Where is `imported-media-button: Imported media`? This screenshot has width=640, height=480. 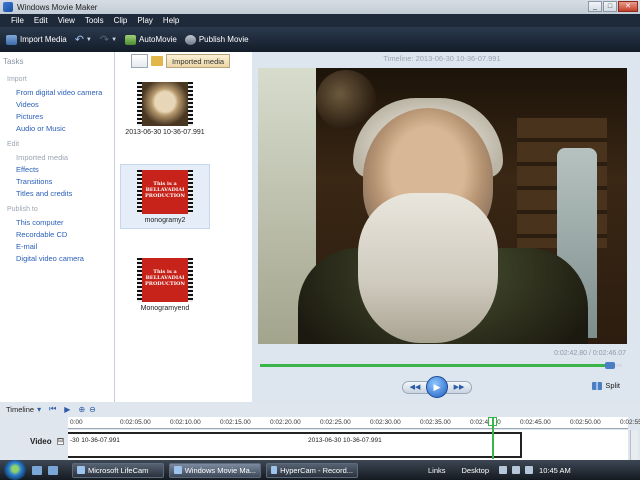 imported-media-button: Imported media is located at coordinates (198, 61).